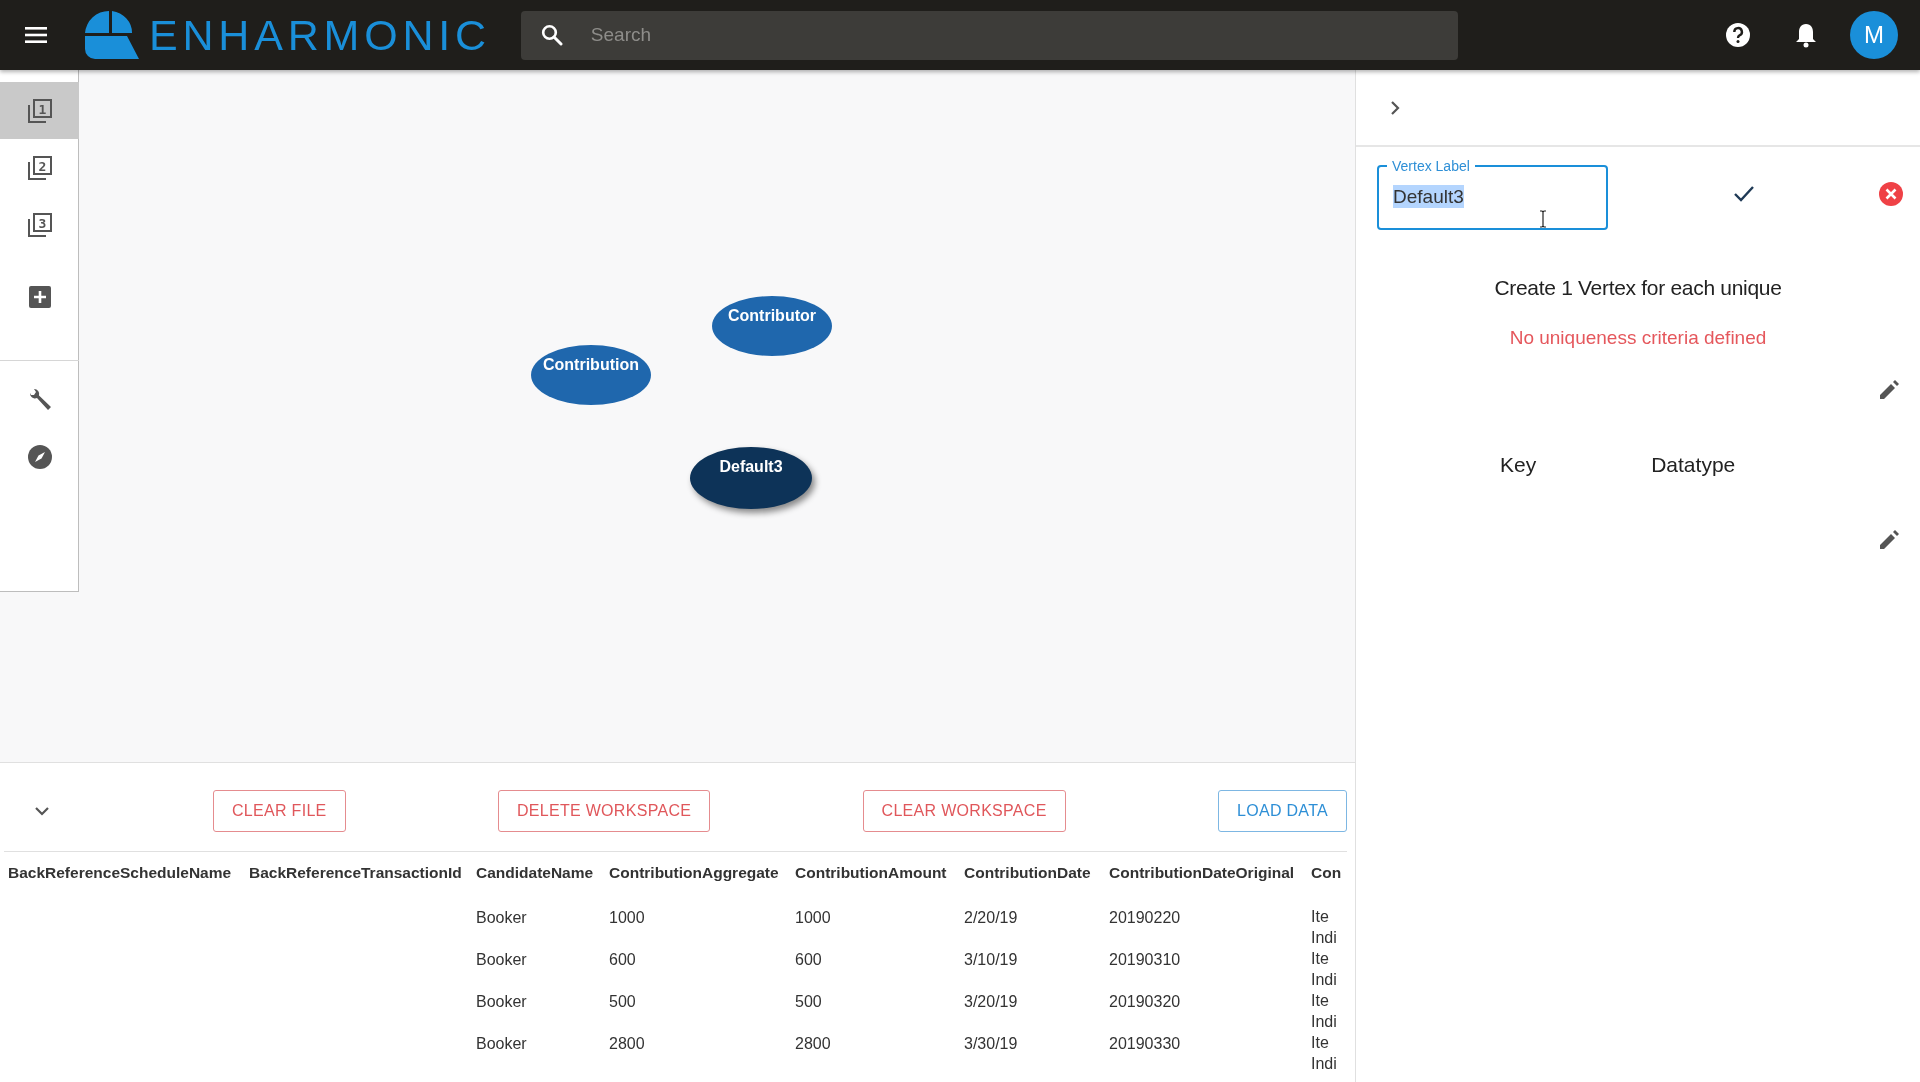  What do you see at coordinates (1738, 35) in the screenshot?
I see `help-icon` at bounding box center [1738, 35].